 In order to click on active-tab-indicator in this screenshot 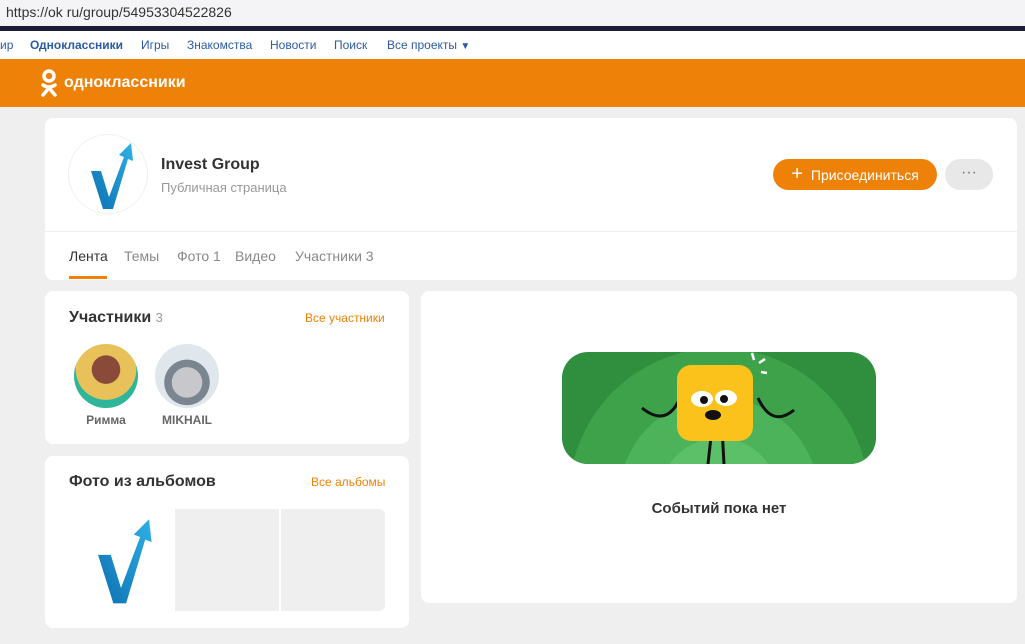, I will do `click(88, 277)`.